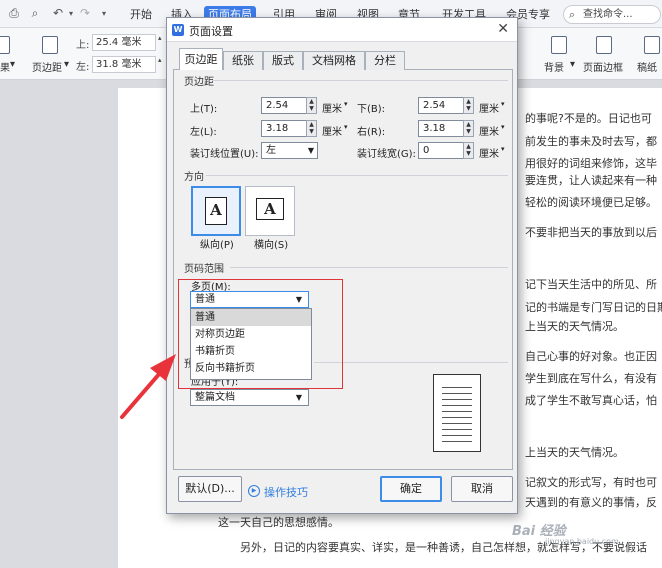 The image size is (662, 568). I want to click on preview-page-thumbnail, so click(457, 413).